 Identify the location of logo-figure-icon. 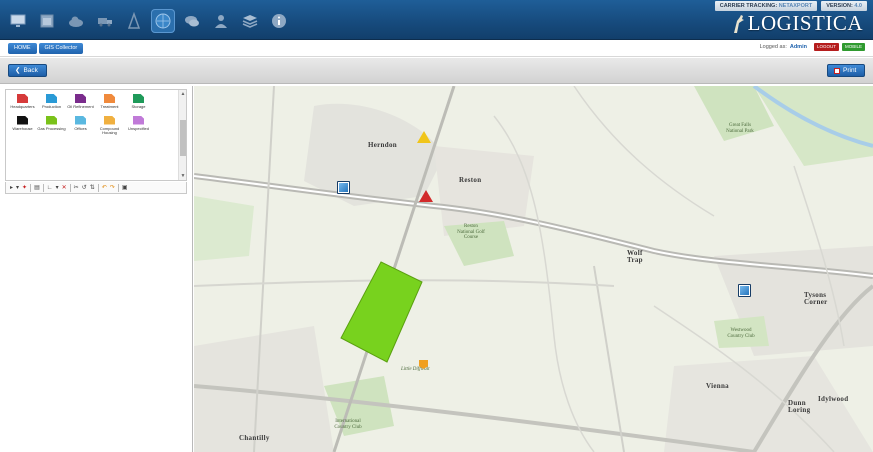
(738, 23).